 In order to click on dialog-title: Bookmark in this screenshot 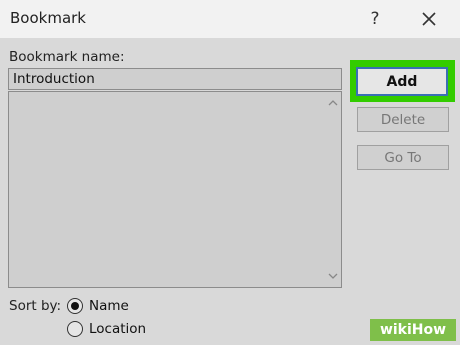, I will do `click(48, 18)`.